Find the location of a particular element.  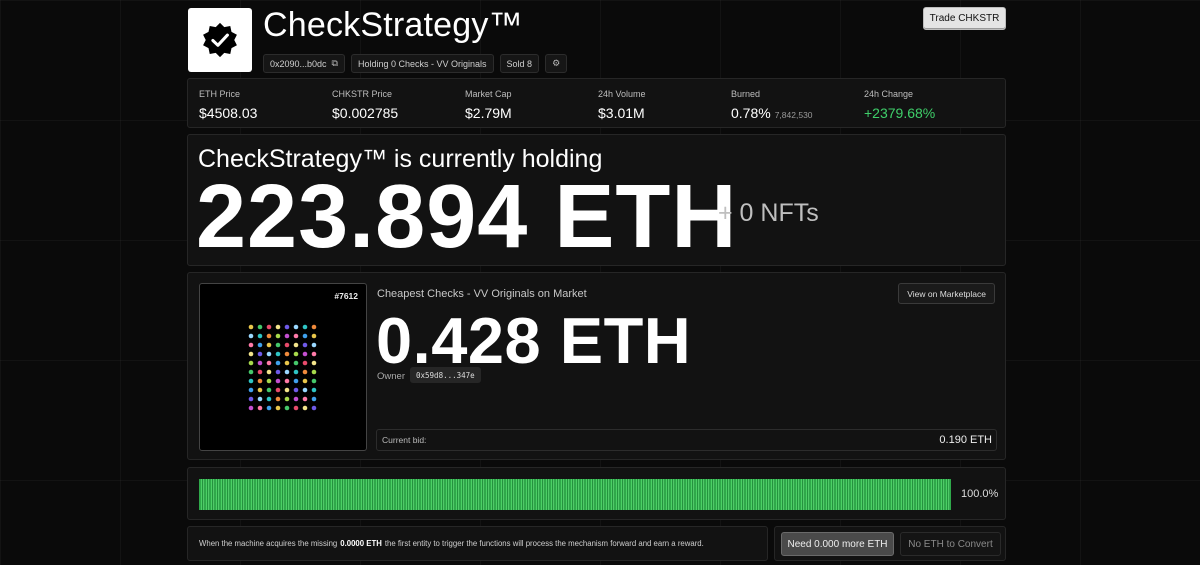

stat-eth-price: ETH Price $4508.03 is located at coordinates (228, 105).